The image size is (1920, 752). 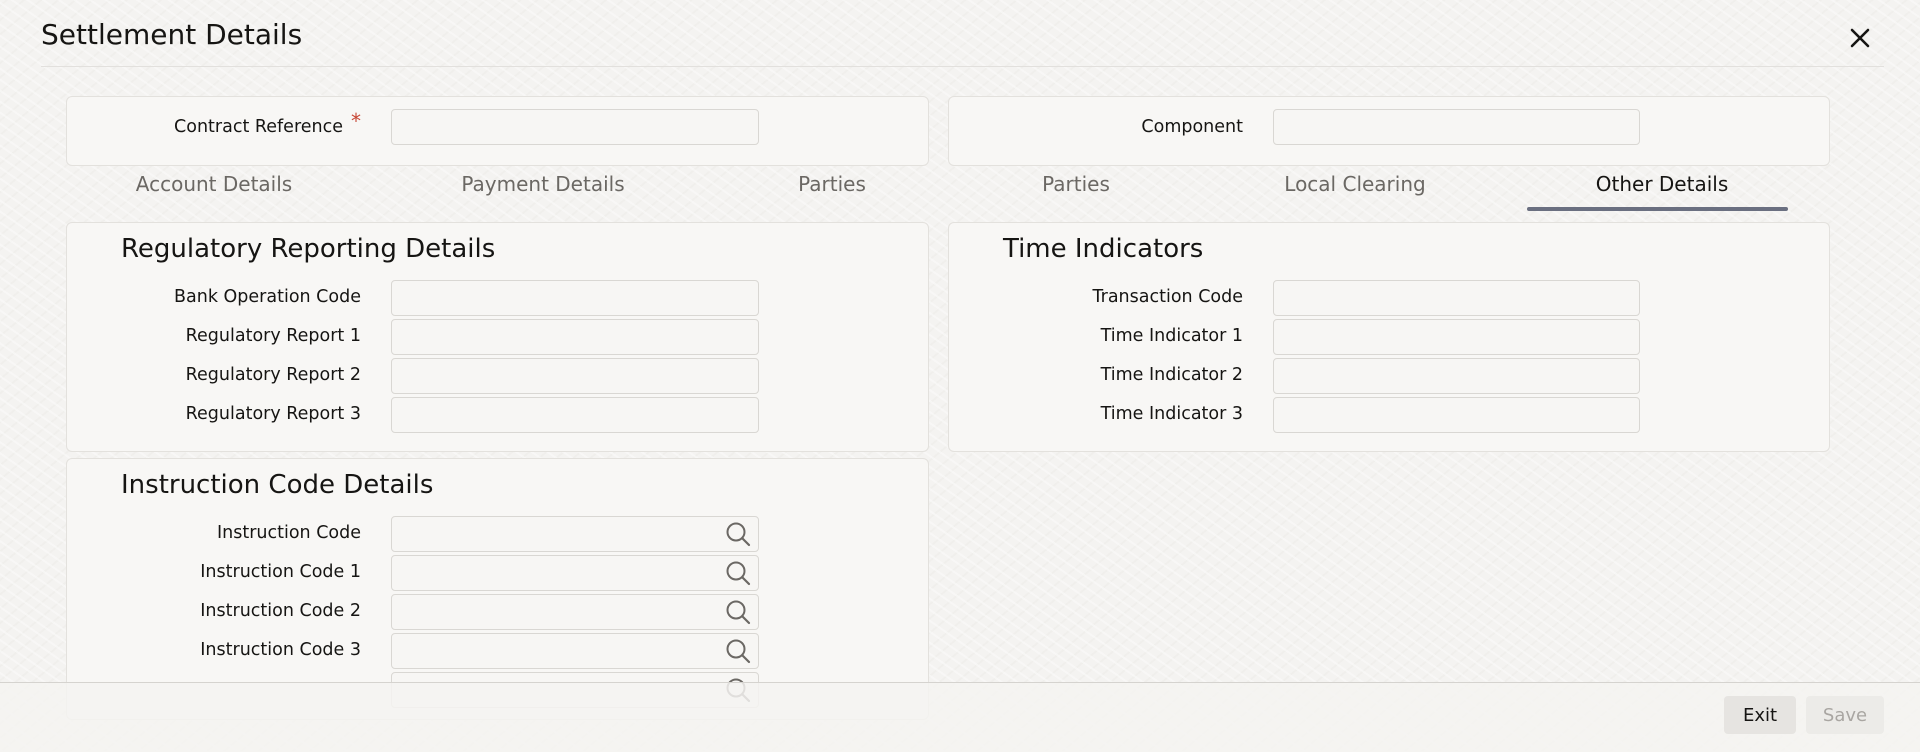 I want to click on instruction-code-3-input, so click(x=575, y=651).